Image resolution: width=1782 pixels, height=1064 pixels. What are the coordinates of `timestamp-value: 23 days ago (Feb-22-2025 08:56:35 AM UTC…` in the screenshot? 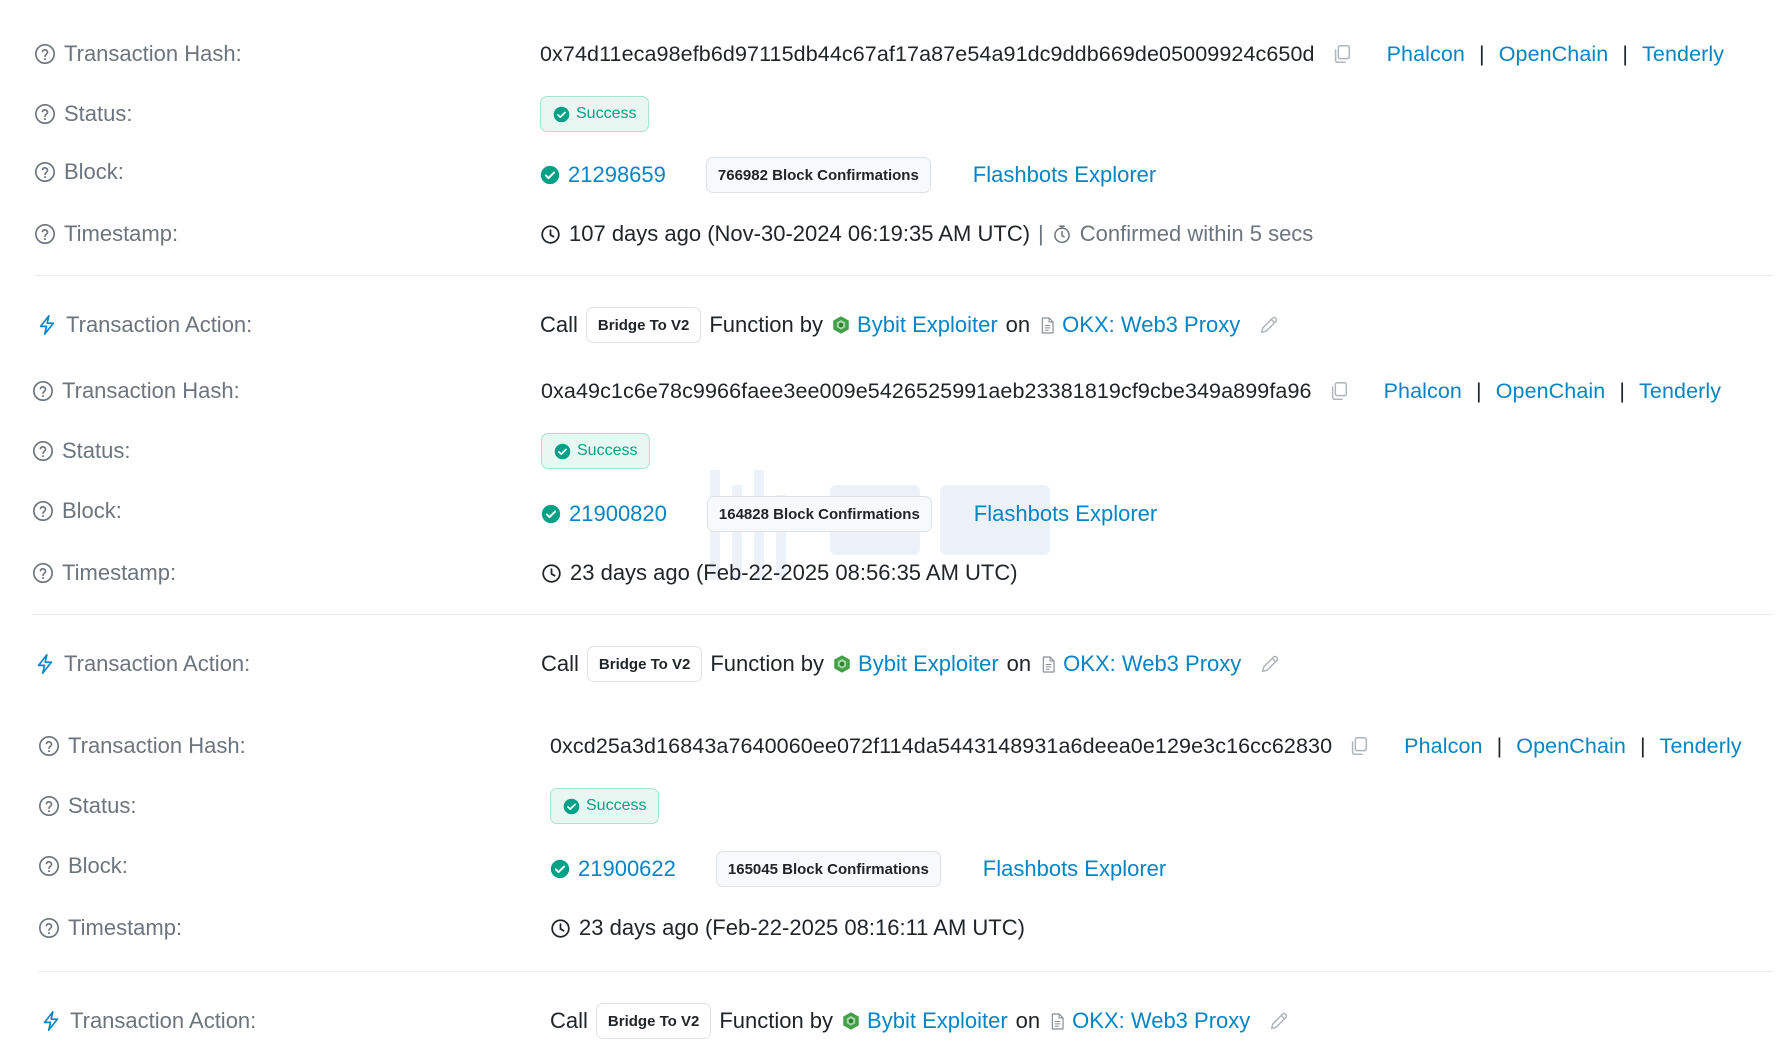 It's located at (794, 572).